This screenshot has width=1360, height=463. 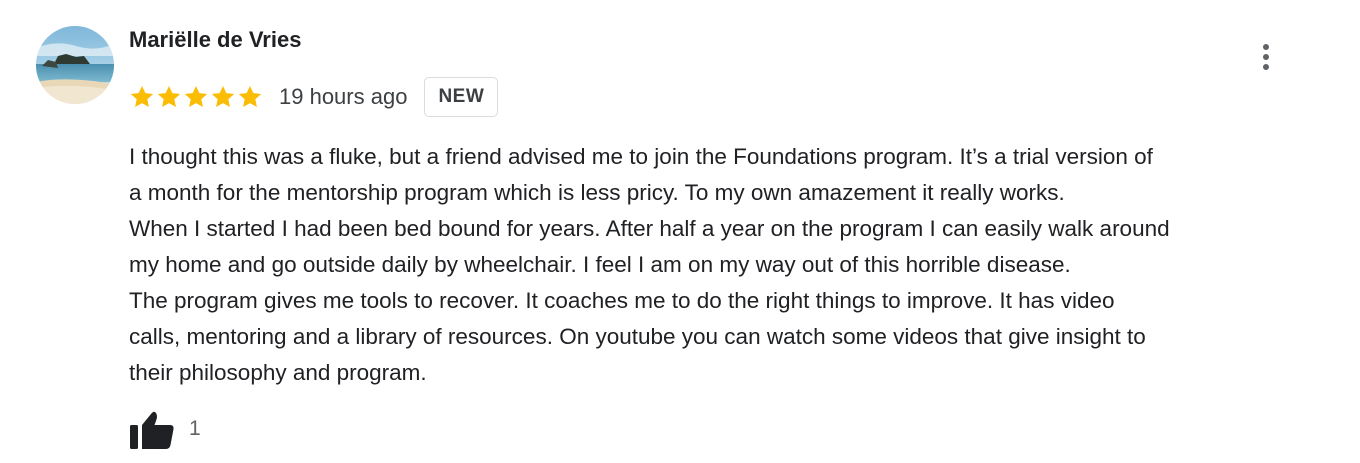 What do you see at coordinates (195, 428) in the screenshot?
I see `like-count: 1` at bounding box center [195, 428].